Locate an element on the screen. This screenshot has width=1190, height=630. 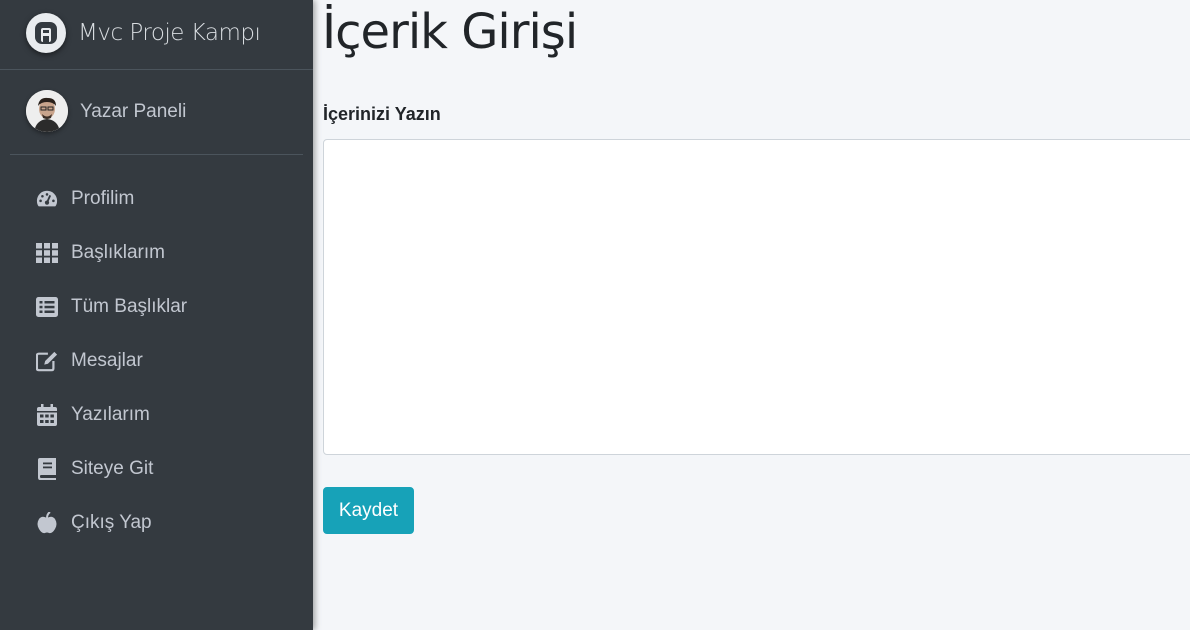
sidebar-item-label: Siteye Git is located at coordinates (112, 468).